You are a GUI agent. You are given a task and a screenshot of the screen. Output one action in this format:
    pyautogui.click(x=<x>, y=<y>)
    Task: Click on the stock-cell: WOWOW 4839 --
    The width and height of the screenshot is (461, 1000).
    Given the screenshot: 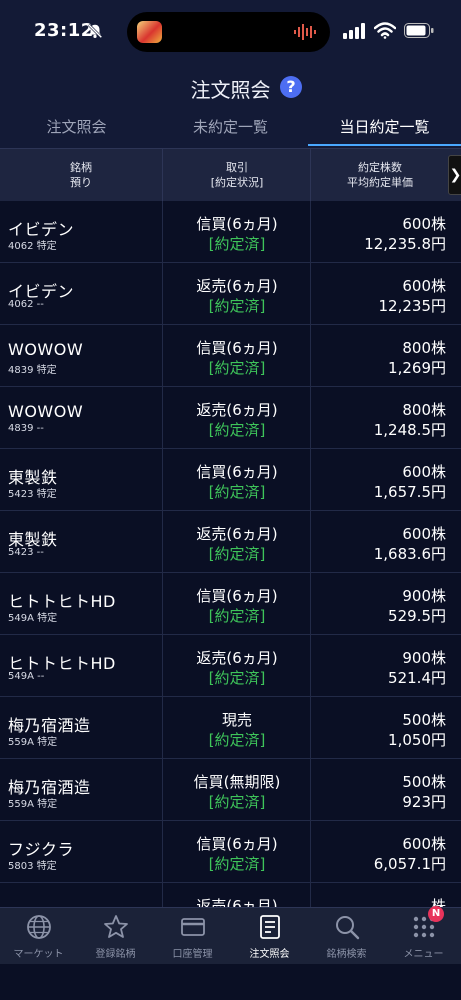 What is the action you would take?
    pyautogui.click(x=81, y=417)
    